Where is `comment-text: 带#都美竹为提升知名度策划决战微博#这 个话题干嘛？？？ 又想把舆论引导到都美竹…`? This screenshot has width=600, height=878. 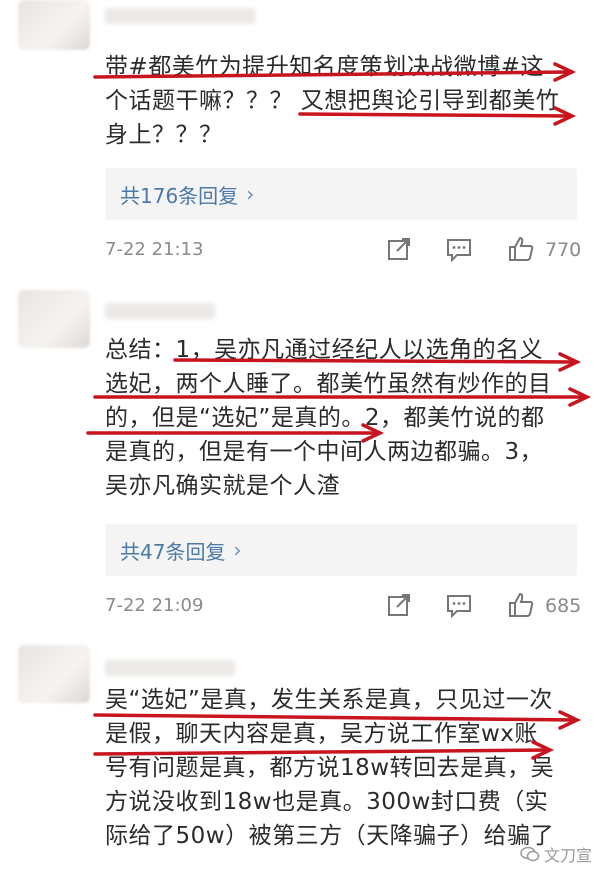 comment-text: 带#都美竹为提升知名度策划决战微博#这 个话题干嘛？？？ 又想把舆论引导到都美竹… is located at coordinates (345, 101).